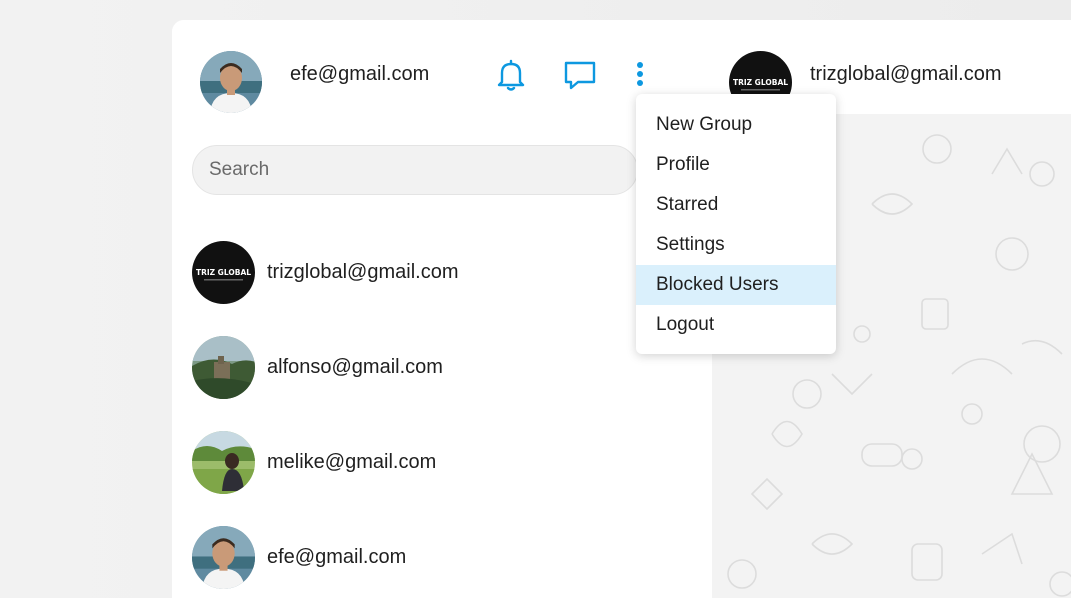  Describe the element at coordinates (442, 463) in the screenshot. I see `contact-item-melike: melike@gmail.com` at that location.